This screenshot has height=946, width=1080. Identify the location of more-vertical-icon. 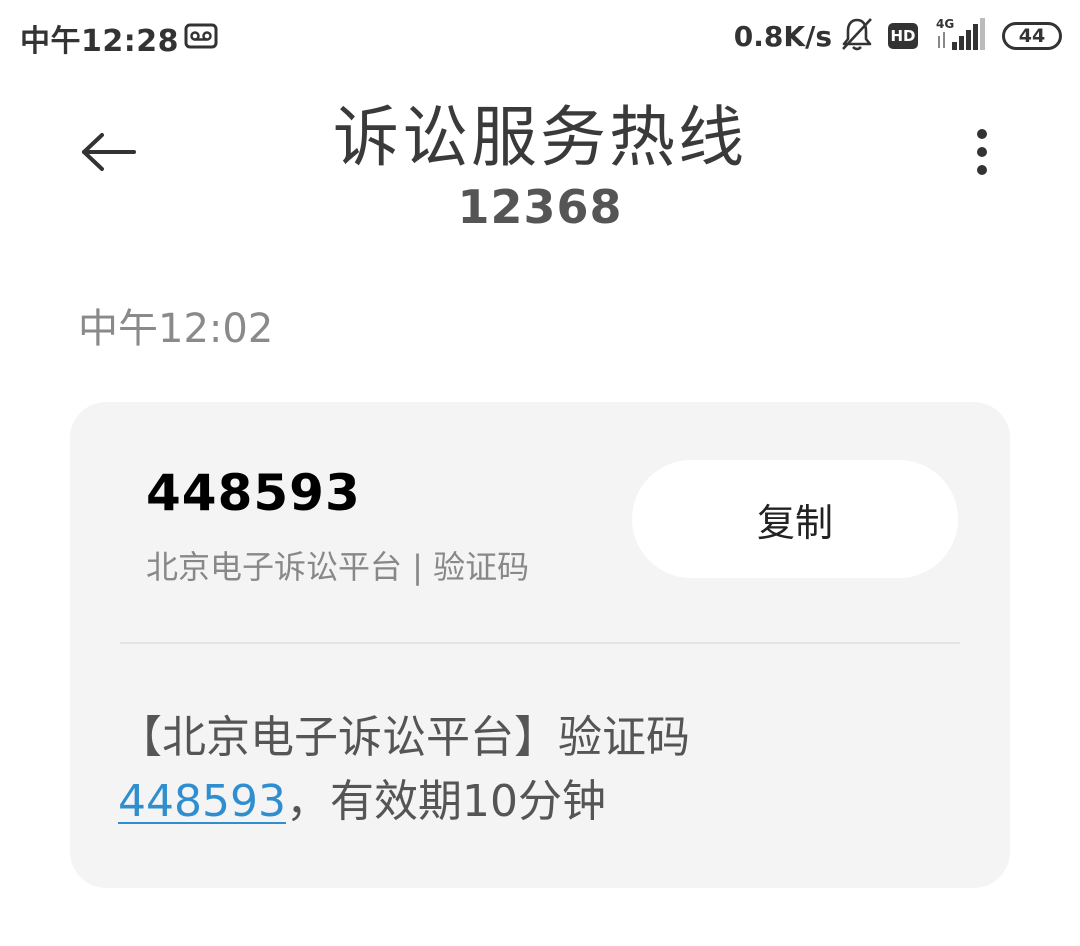
(982, 152).